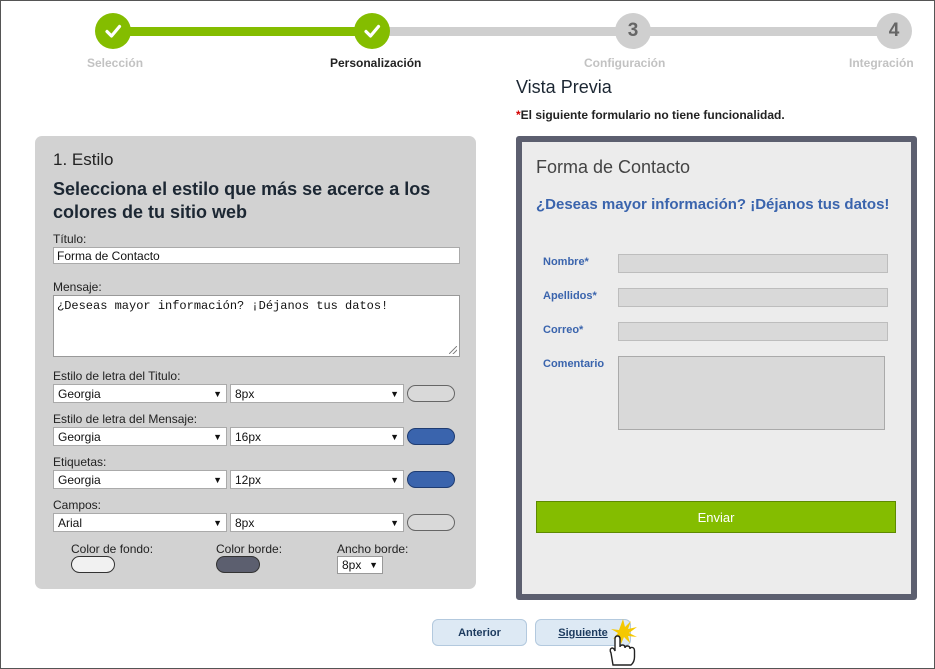 Image resolution: width=935 pixels, height=669 pixels. Describe the element at coordinates (613, 167) in the screenshot. I see `form-title: Forma de Contacto` at that location.